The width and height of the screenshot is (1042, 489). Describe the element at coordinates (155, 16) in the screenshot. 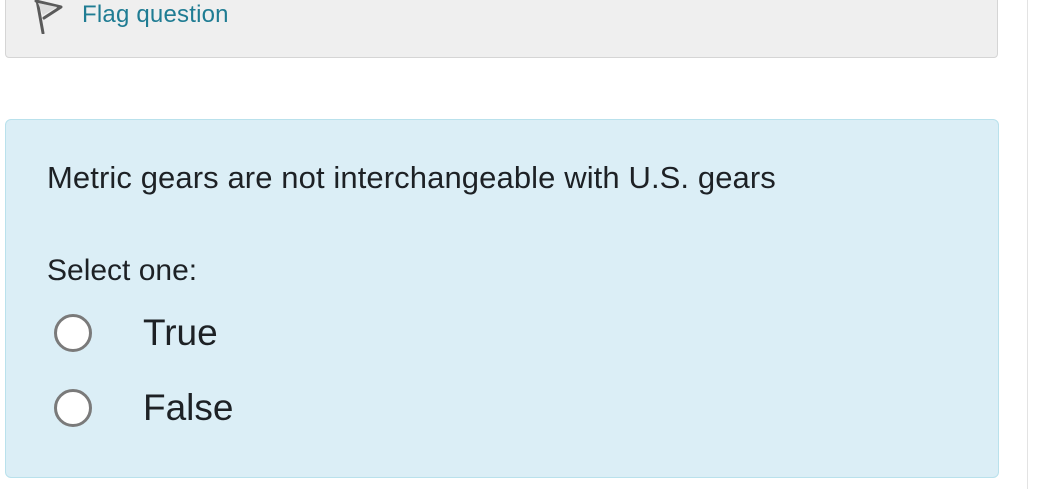

I see `flag-question-label: Flag question` at that location.